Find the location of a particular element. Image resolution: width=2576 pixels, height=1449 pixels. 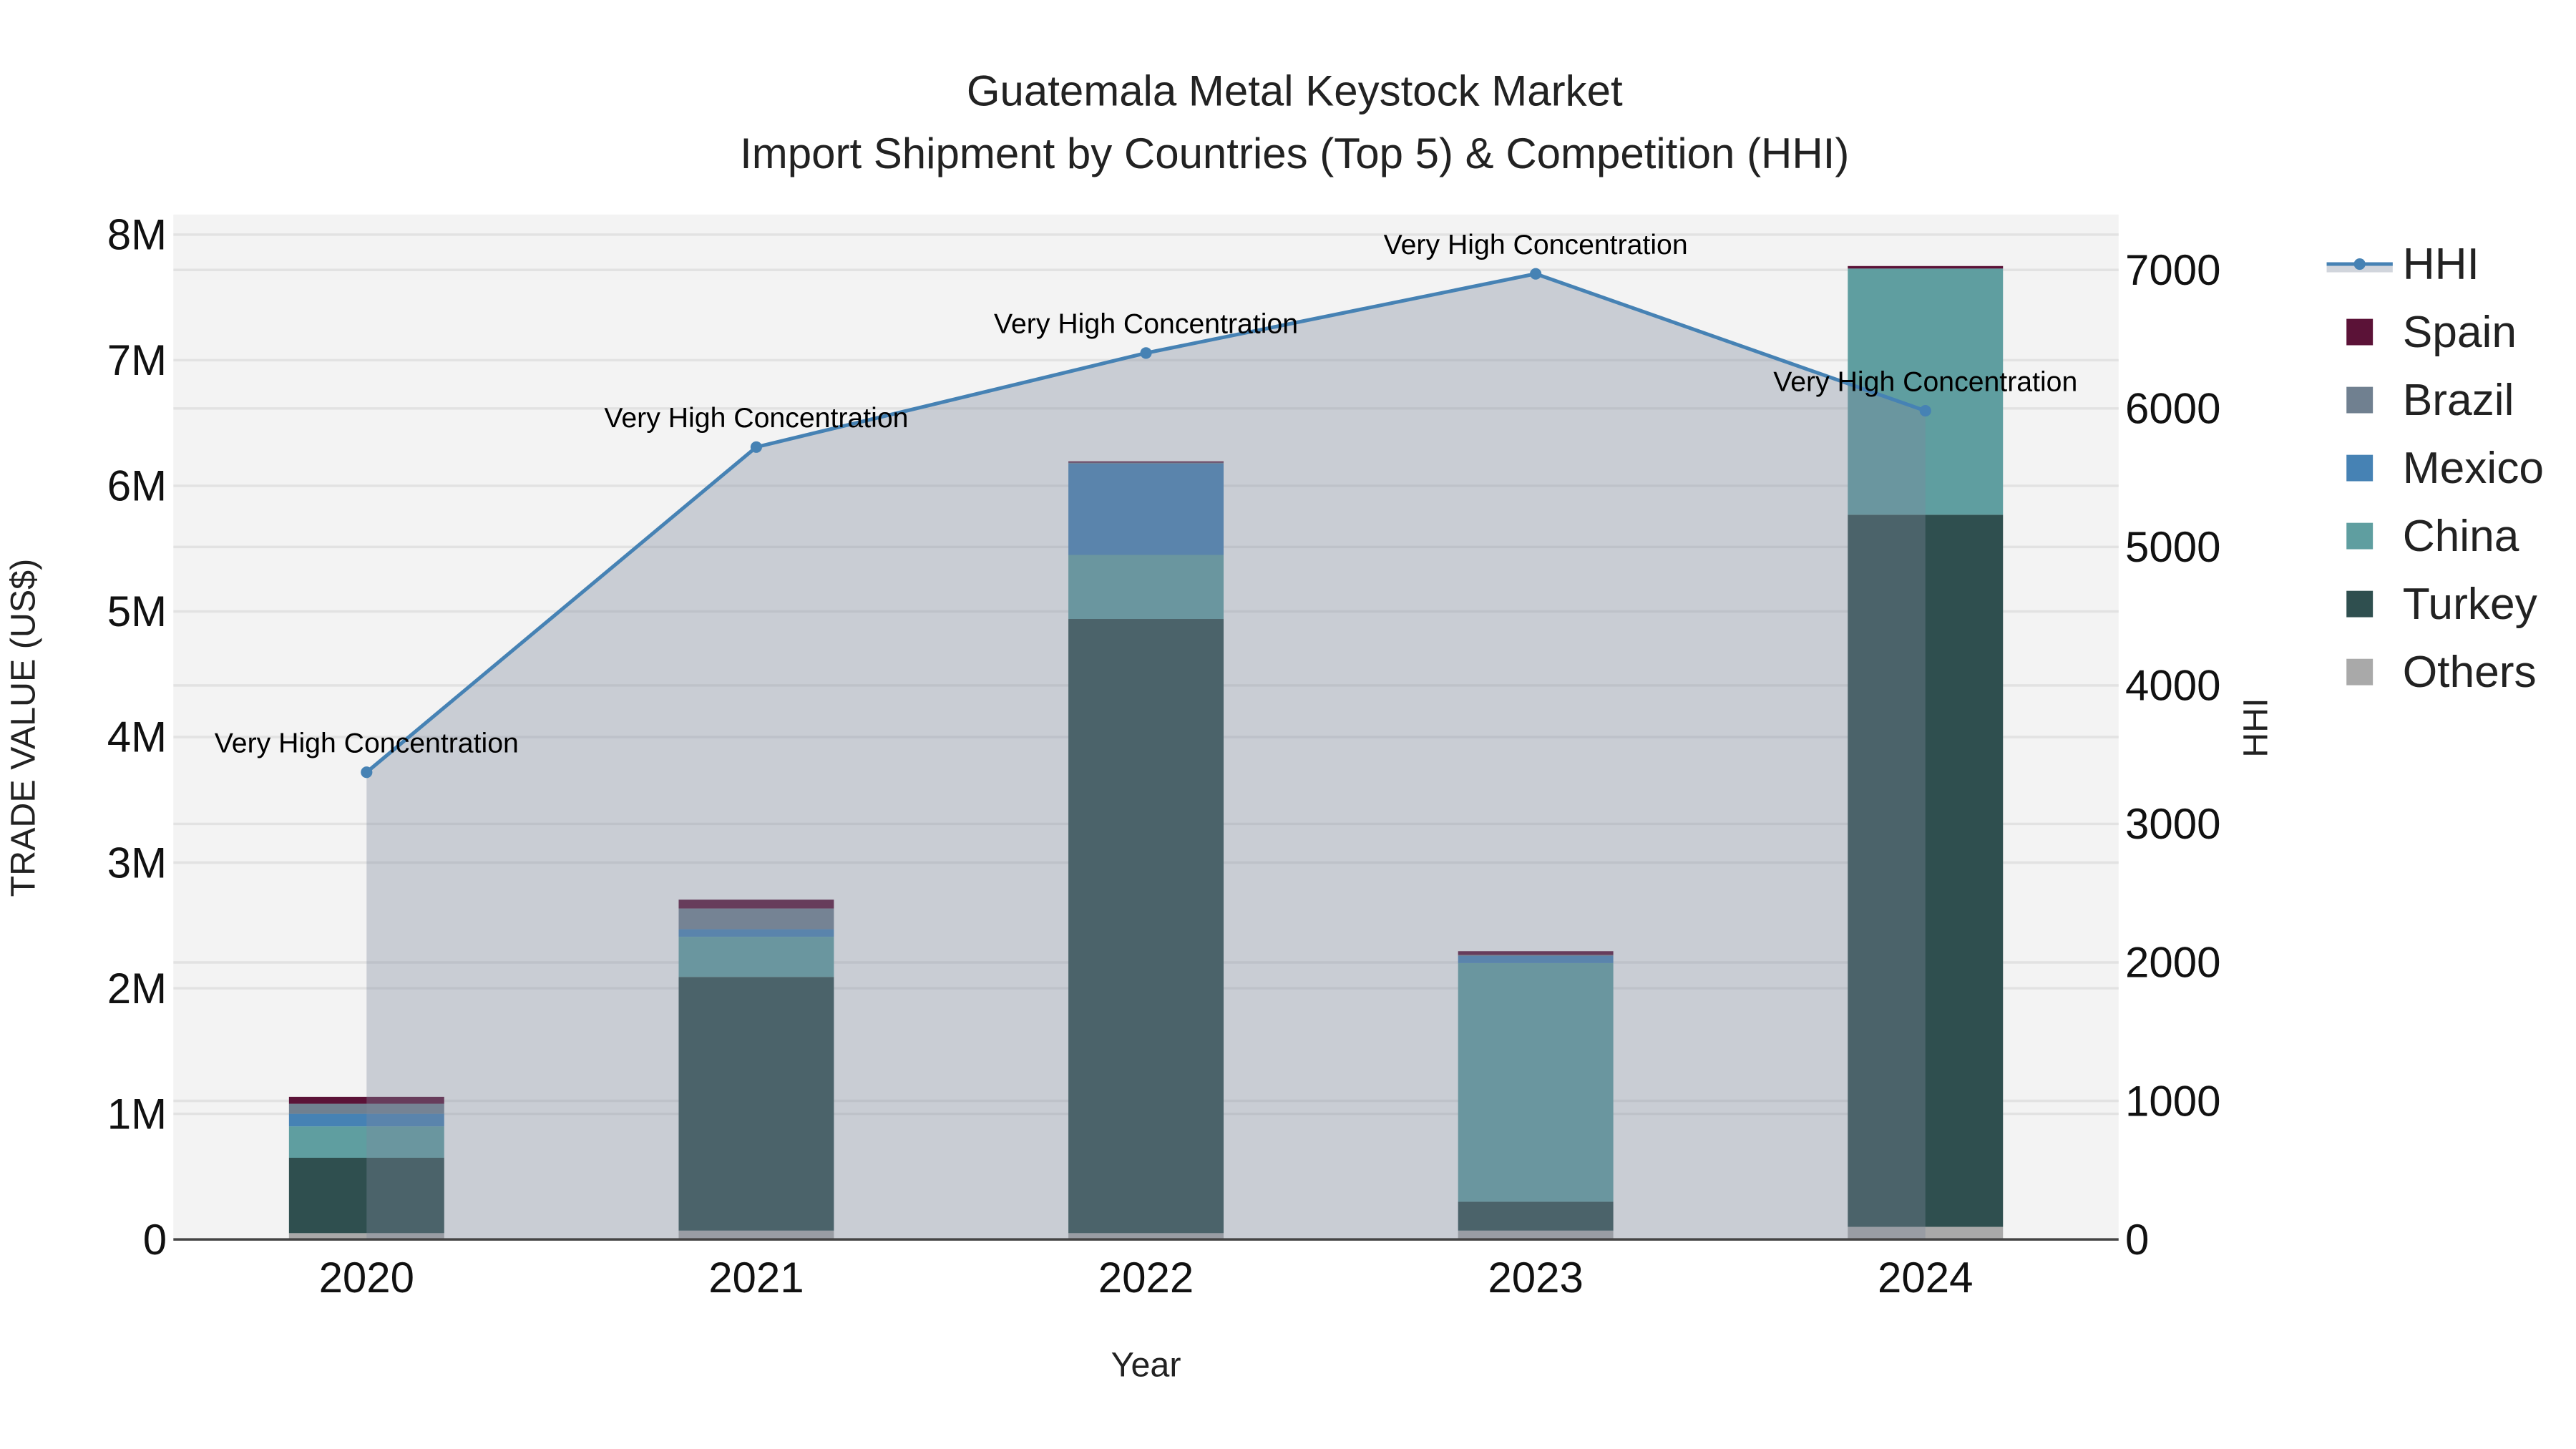

y2-tick-label: 7000 is located at coordinates (2172, 270).